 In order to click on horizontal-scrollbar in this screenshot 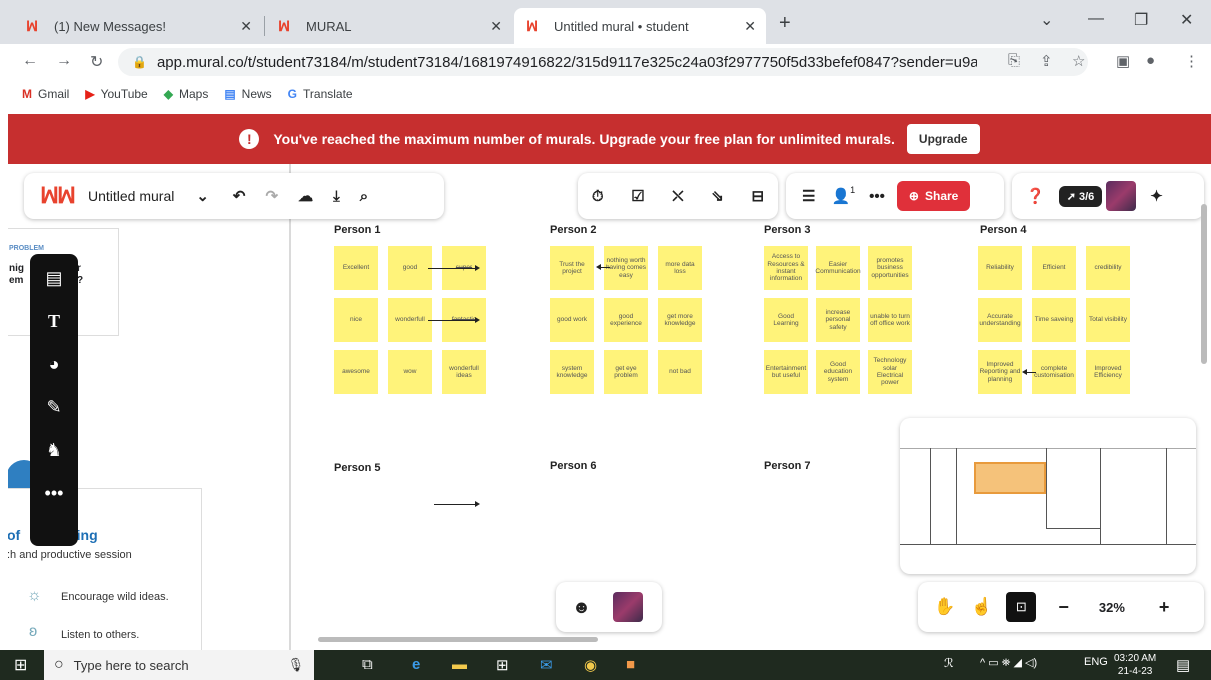, I will do `click(458, 639)`.